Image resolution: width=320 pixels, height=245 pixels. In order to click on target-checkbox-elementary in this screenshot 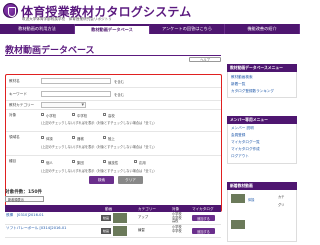, I will do `click(42, 114)`.